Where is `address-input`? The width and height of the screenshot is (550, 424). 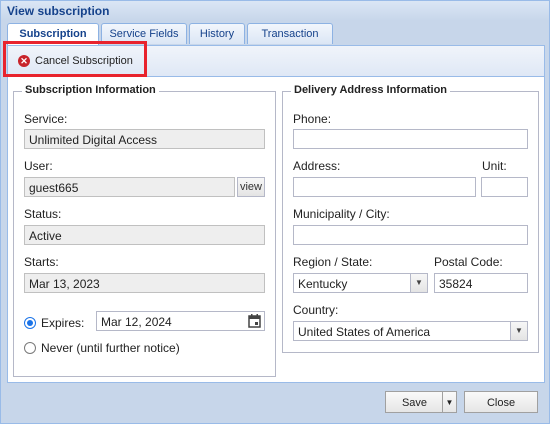
address-input is located at coordinates (384, 187).